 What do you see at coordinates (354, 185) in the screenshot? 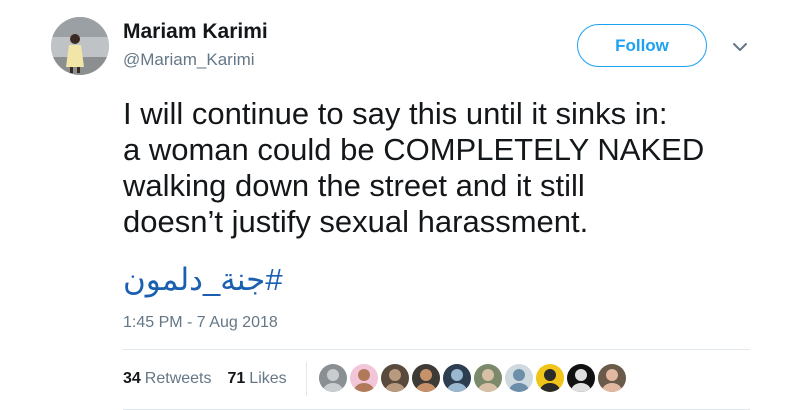
I see `tweet-text-line: walking down the street and it still` at bounding box center [354, 185].